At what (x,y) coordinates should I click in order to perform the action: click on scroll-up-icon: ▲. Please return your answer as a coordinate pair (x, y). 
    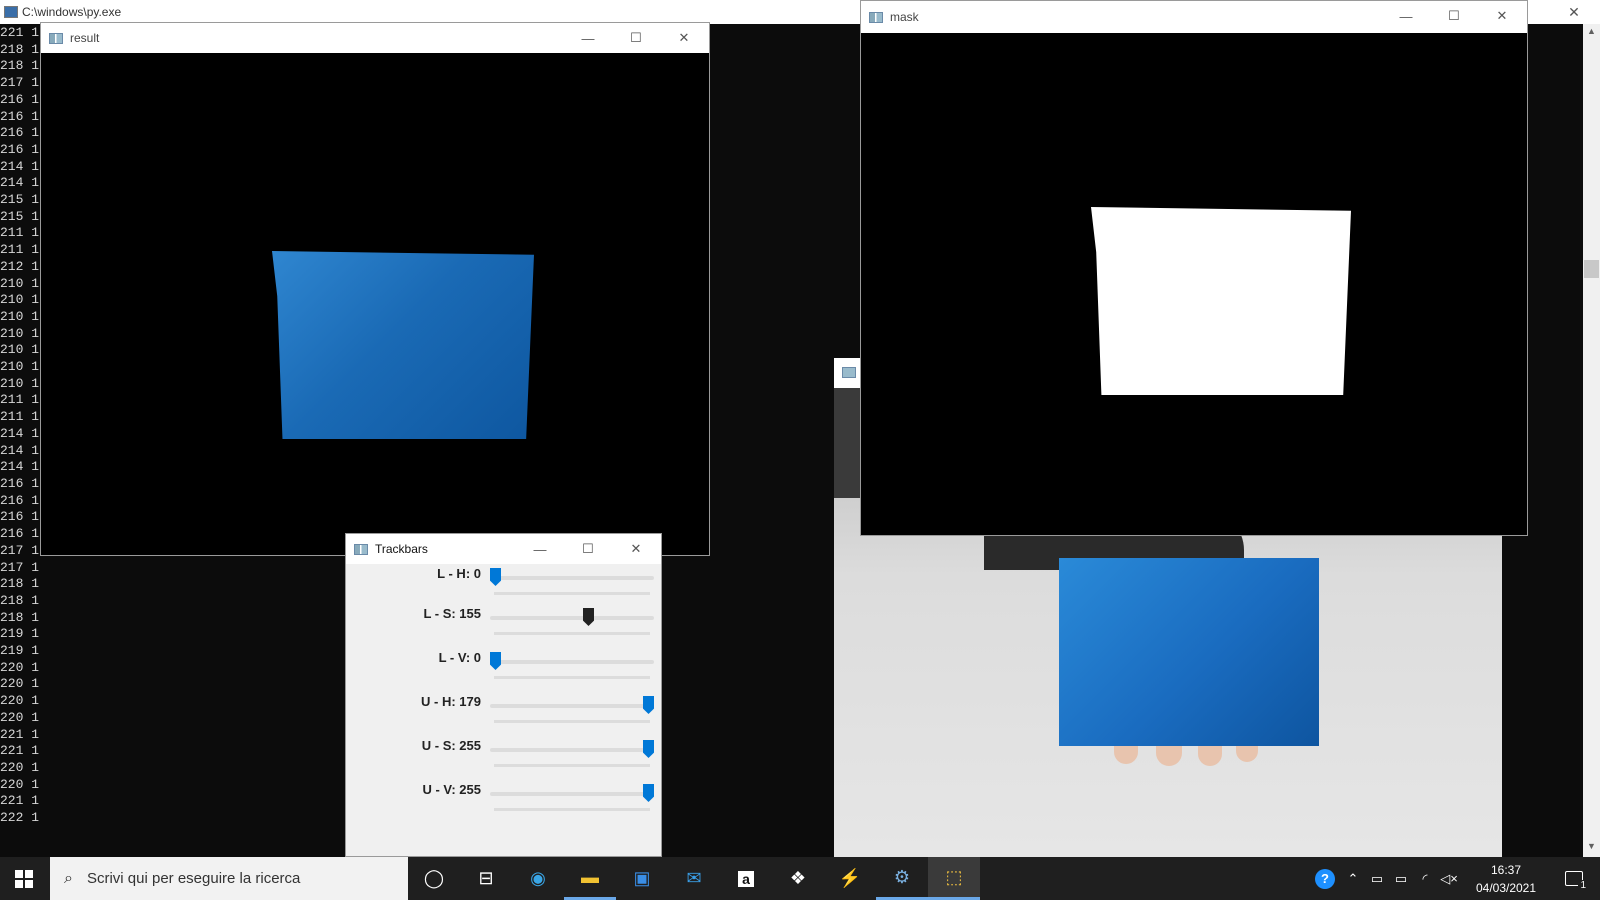
    Looking at the image, I should click on (1591, 33).